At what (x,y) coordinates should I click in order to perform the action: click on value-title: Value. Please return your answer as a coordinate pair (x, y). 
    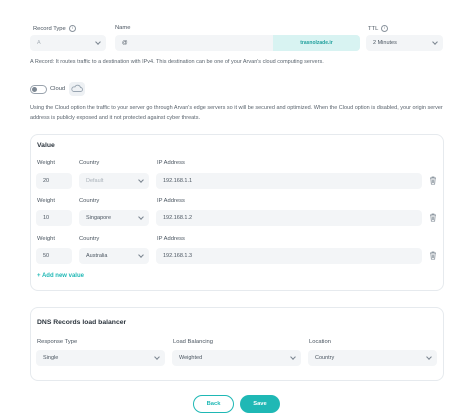
    Looking at the image, I should click on (46, 145).